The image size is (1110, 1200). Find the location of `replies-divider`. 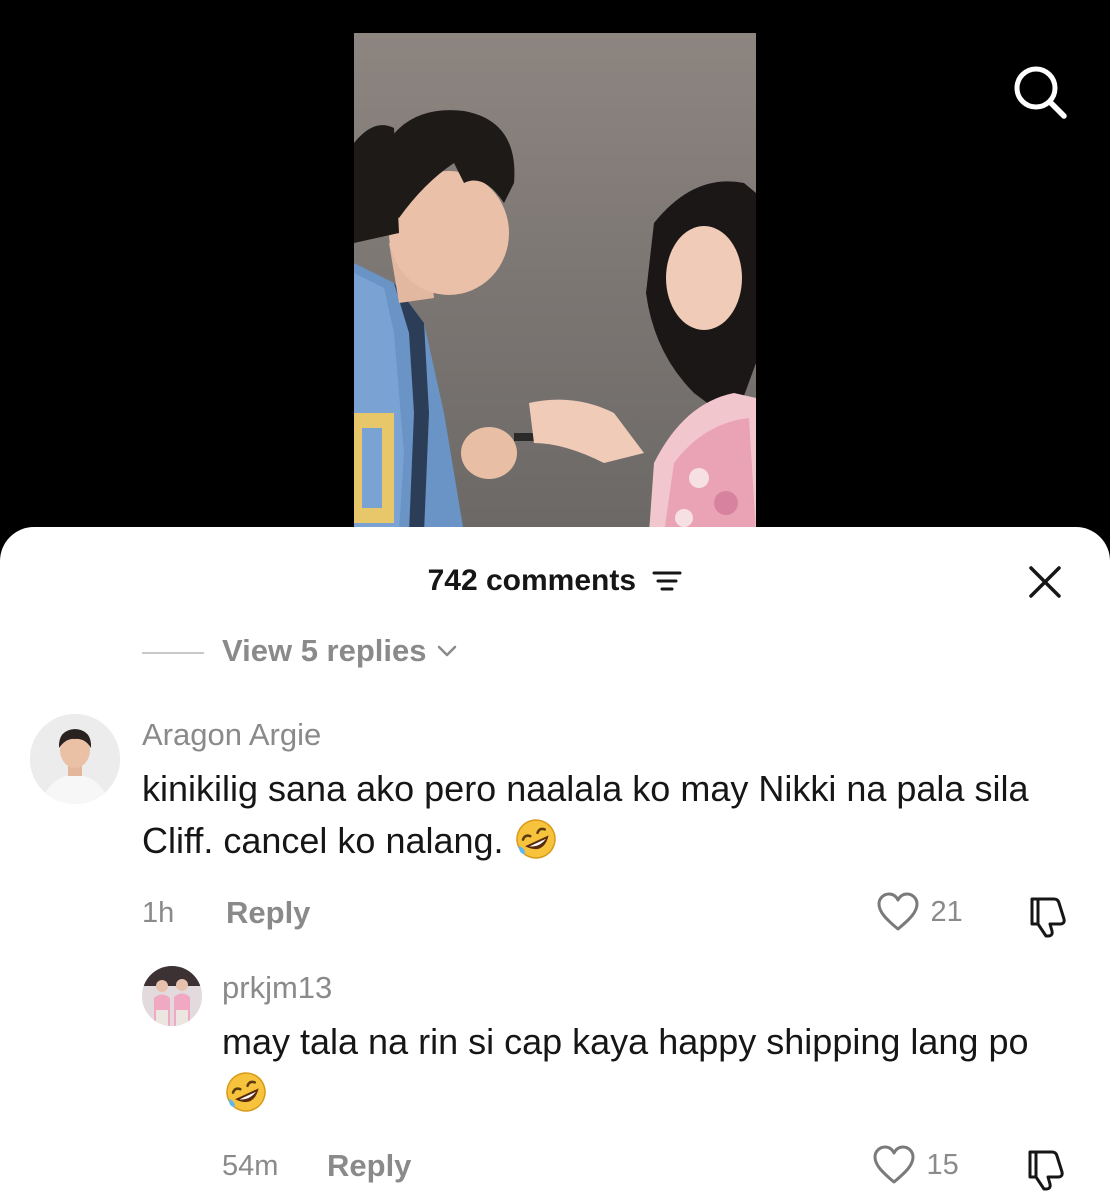

replies-divider is located at coordinates (173, 653).